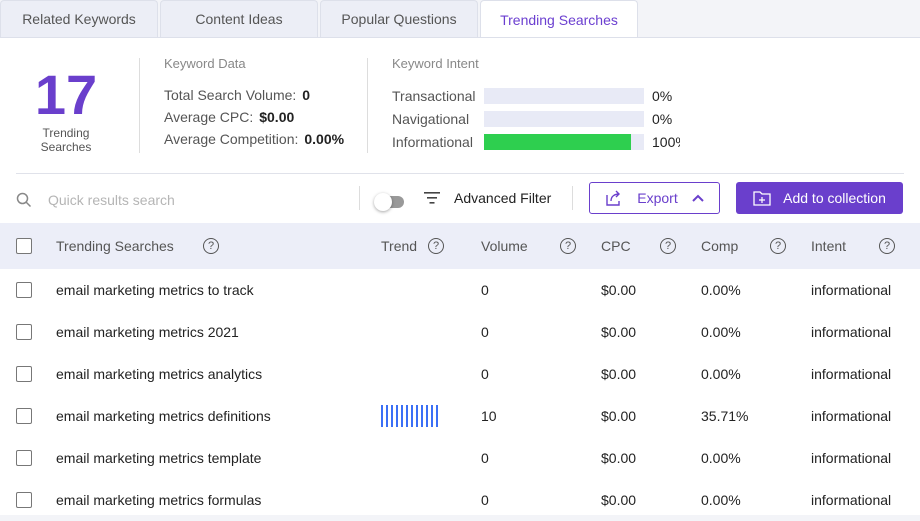  Describe the element at coordinates (489, 416) in the screenshot. I see `volume-cell: 10` at that location.